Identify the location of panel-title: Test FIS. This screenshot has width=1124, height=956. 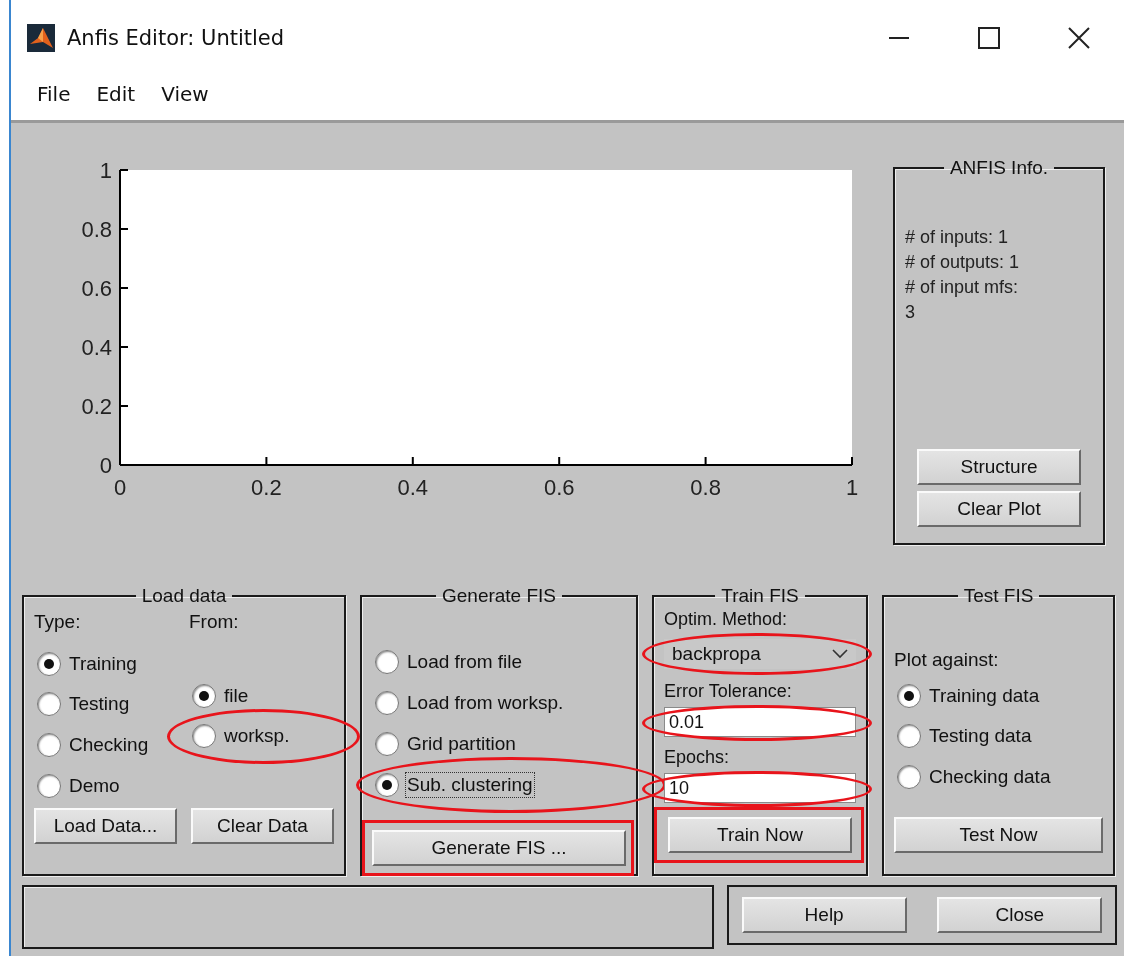
(998, 596).